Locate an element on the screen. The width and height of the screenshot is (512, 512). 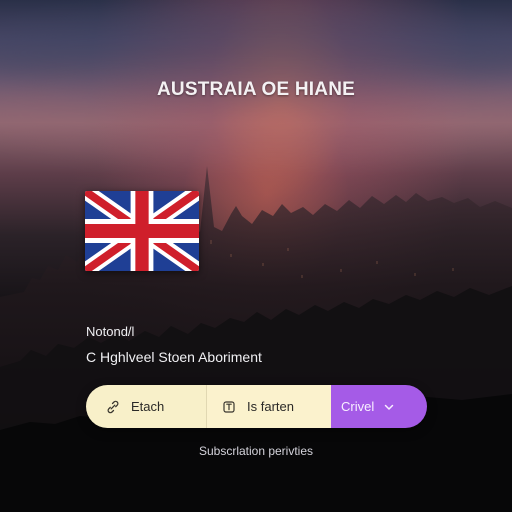
page-title: AUSTRAIA OE HIANE is located at coordinates (256, 89).